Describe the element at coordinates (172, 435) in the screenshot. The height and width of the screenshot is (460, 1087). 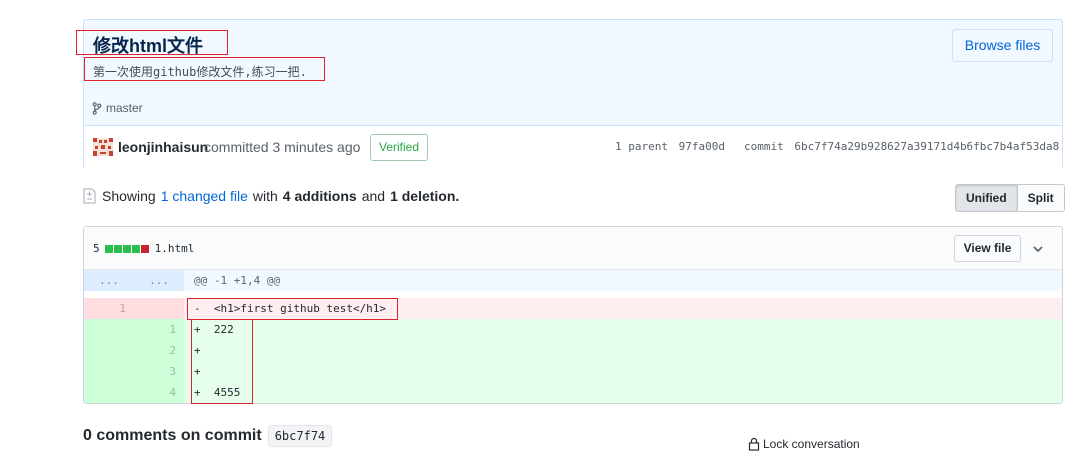
I see `comments-label: 0 comments on commit` at that location.